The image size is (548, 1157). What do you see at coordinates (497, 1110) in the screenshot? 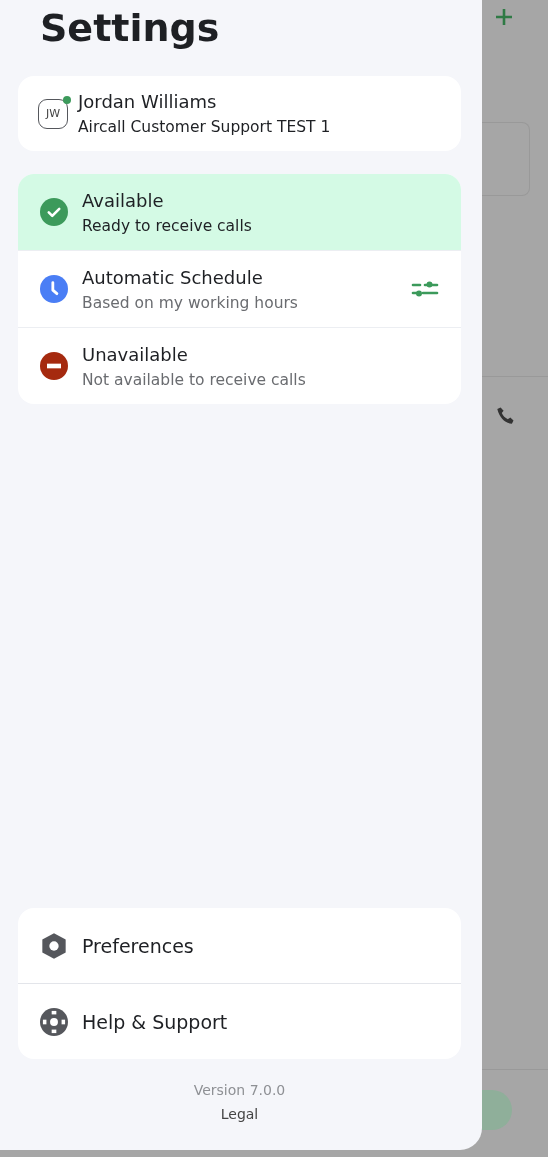
I see `button-background` at bounding box center [497, 1110].